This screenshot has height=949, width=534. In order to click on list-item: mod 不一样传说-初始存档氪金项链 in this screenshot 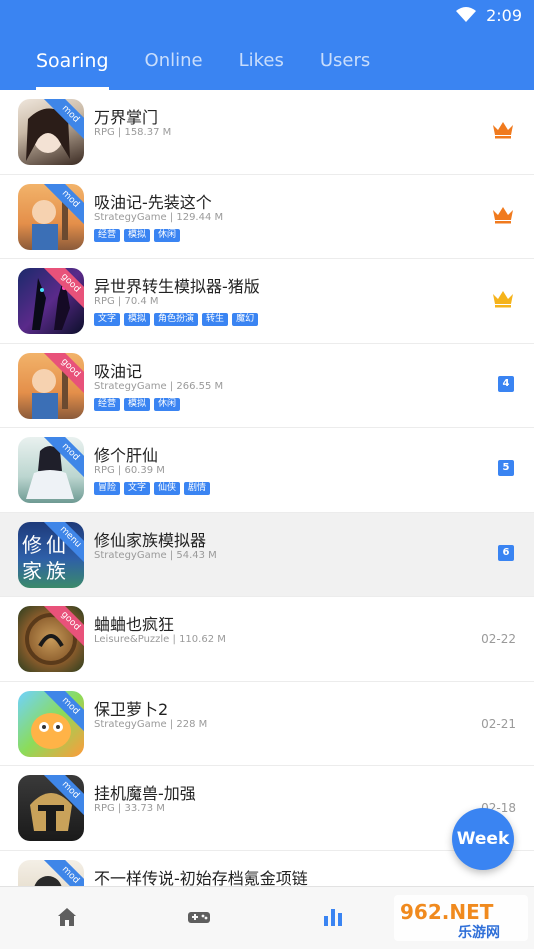, I will do `click(267, 868)`.